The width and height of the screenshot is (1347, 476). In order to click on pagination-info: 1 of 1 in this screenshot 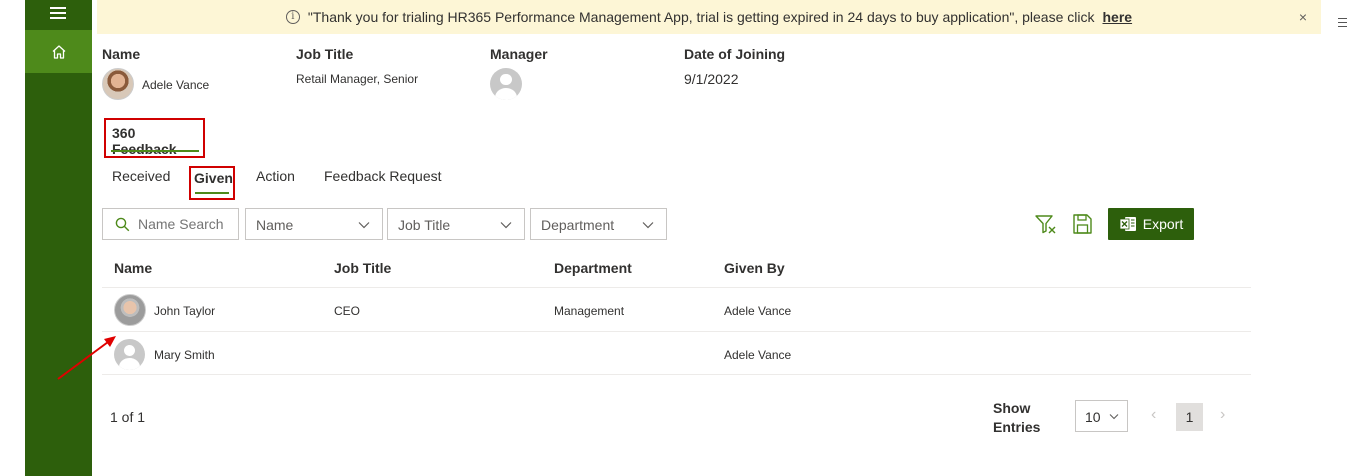, I will do `click(128, 417)`.